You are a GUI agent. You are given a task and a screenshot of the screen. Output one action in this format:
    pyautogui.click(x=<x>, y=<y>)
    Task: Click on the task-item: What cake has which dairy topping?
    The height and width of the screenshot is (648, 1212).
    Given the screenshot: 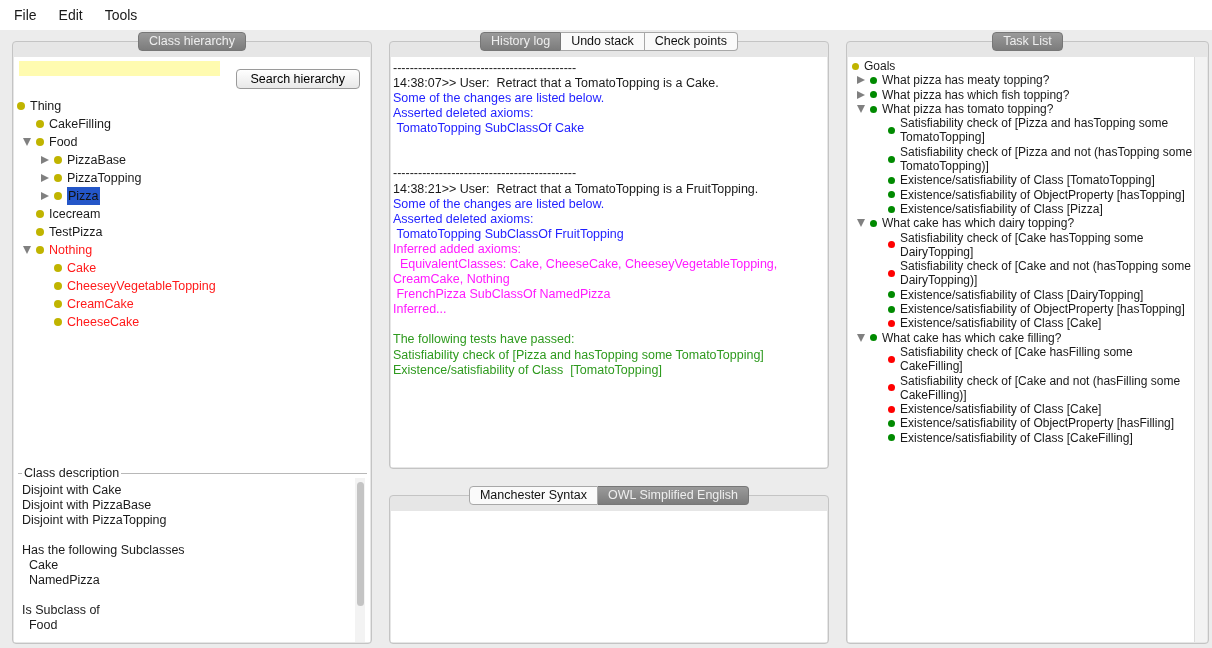 What is the action you would take?
    pyautogui.click(x=978, y=223)
    